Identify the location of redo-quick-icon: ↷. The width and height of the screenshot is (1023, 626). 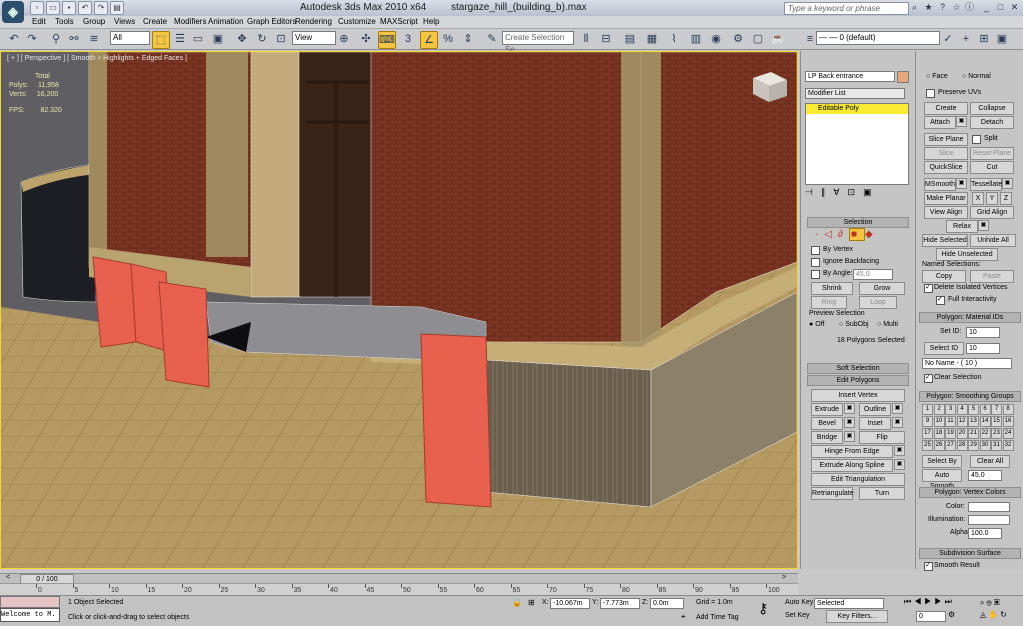
(101, 8).